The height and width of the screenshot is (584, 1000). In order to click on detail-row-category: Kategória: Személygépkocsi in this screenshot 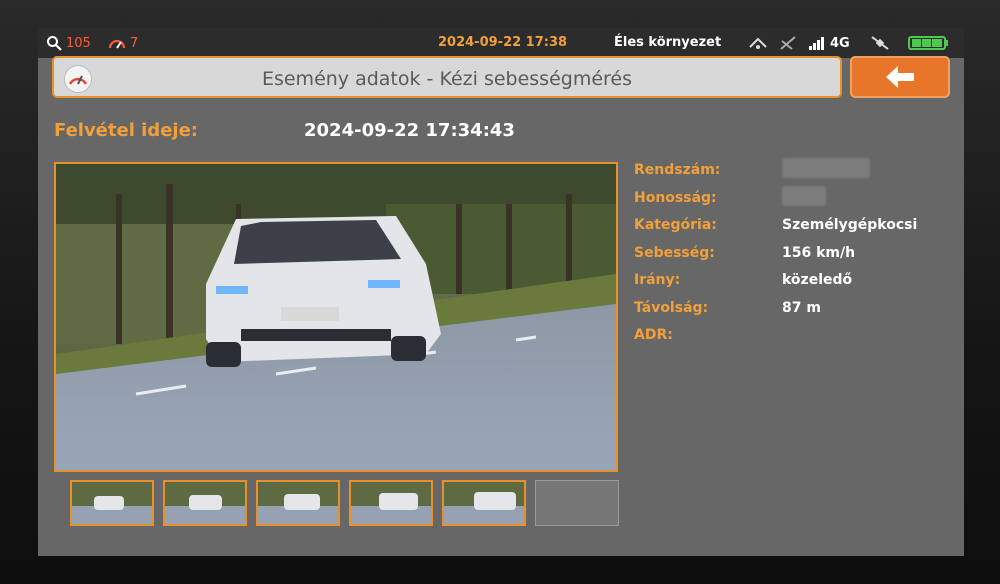, I will do `click(794, 231)`.